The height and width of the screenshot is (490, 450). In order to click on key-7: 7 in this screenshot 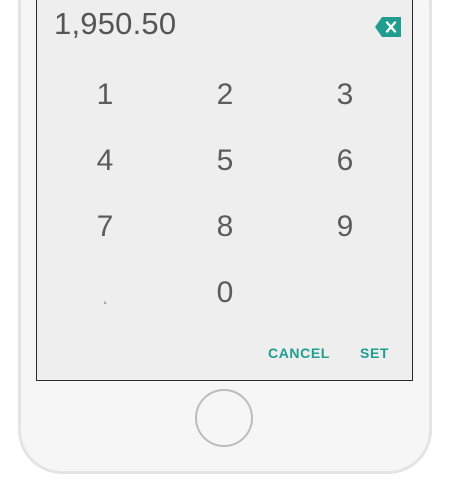, I will do `click(105, 227)`.